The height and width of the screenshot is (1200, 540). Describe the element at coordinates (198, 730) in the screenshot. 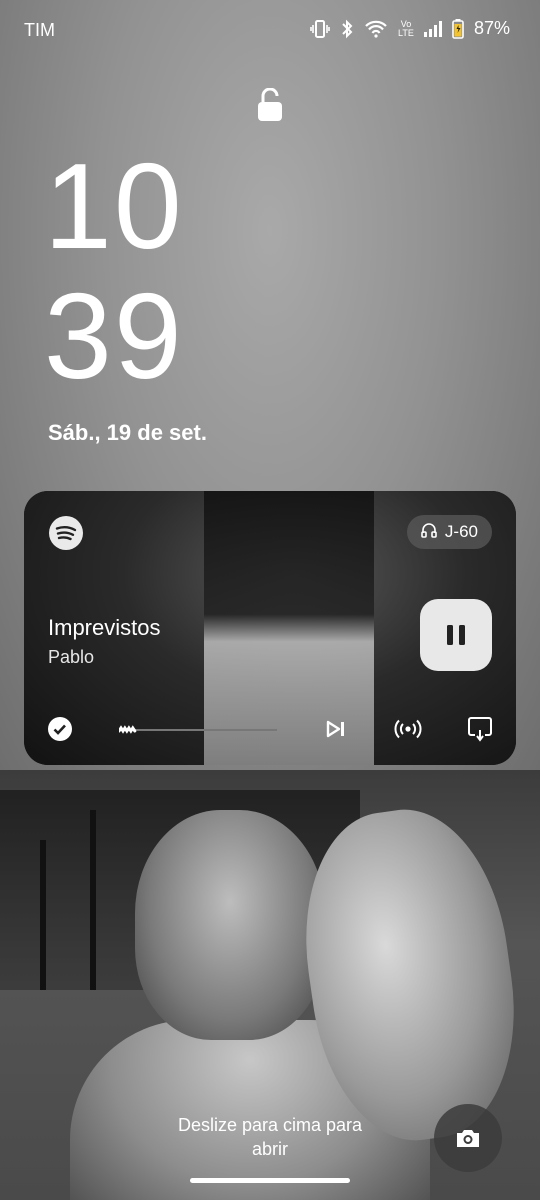

I see `seek-bar` at that location.